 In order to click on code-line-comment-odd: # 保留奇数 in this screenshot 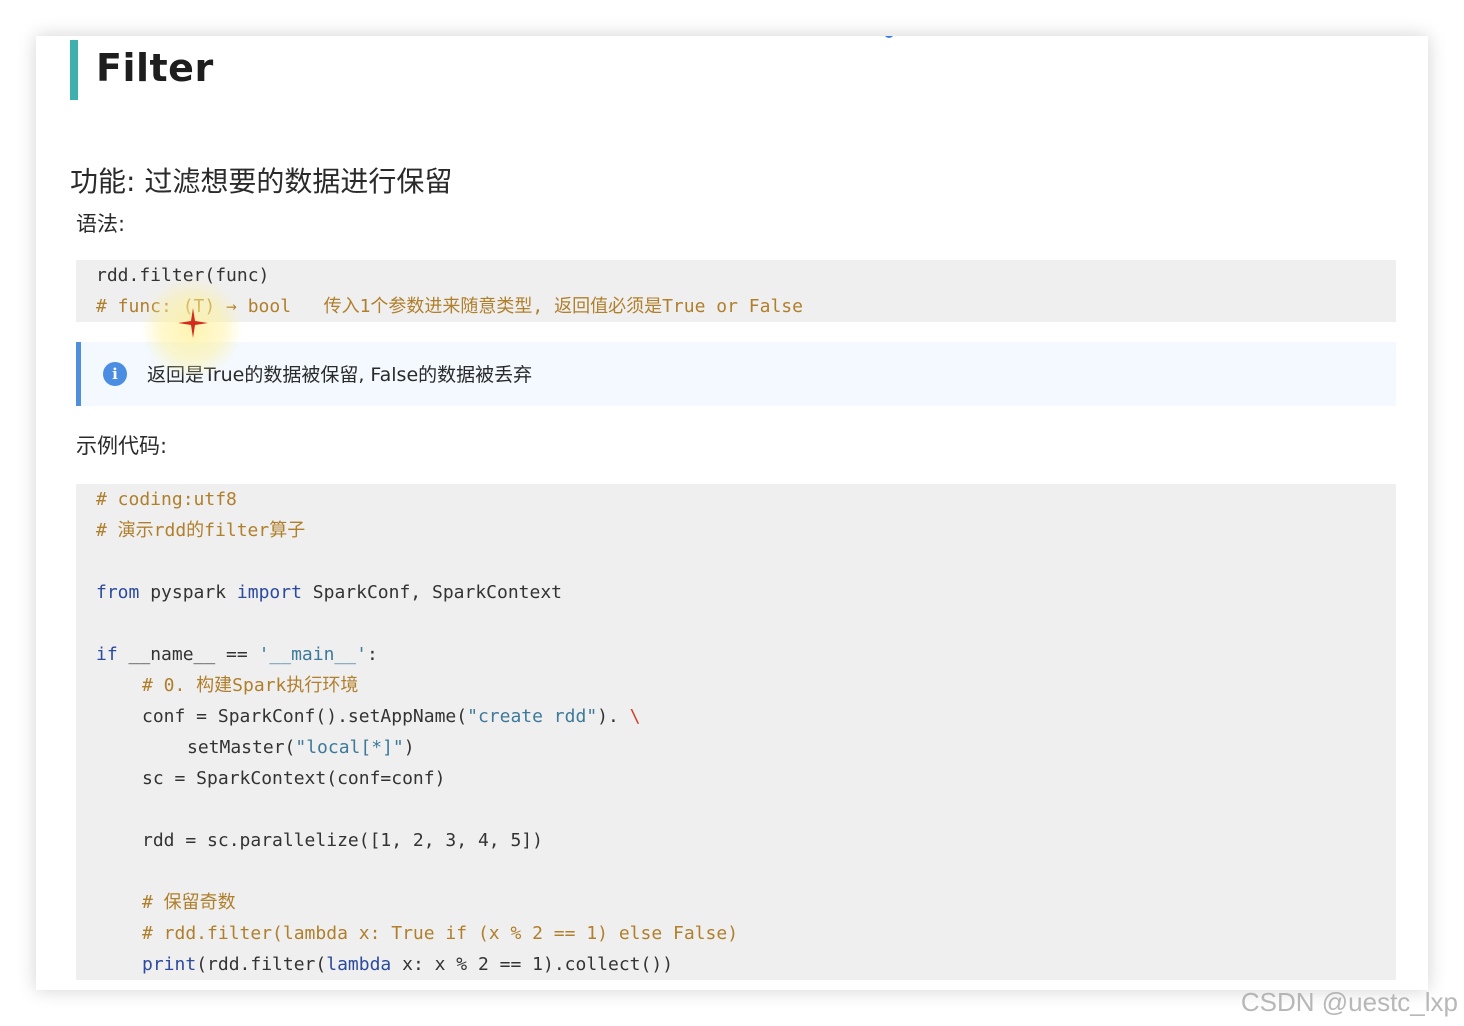, I will do `click(189, 902)`.